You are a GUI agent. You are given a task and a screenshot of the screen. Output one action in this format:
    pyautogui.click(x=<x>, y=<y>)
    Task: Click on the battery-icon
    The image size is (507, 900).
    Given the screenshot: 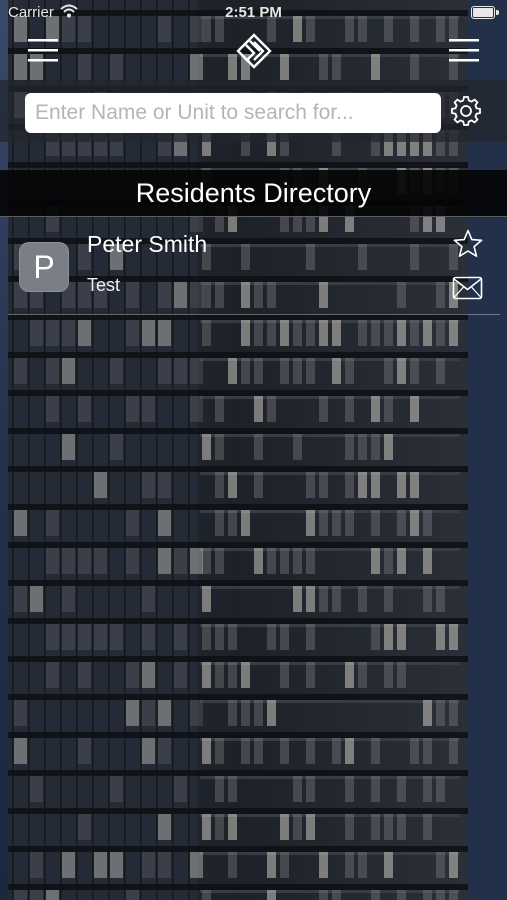 What is the action you would take?
    pyautogui.click(x=483, y=12)
    